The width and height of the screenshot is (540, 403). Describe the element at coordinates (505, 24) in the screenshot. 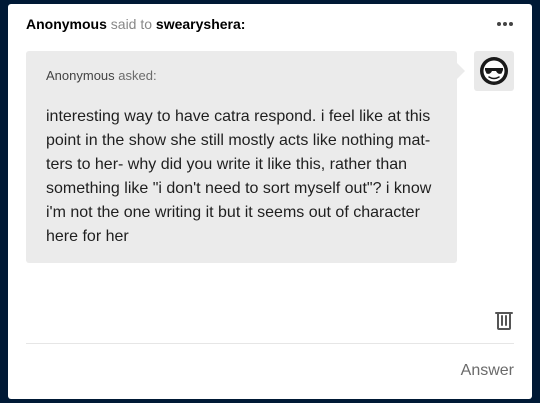

I see `more-horizontal-icon` at that location.